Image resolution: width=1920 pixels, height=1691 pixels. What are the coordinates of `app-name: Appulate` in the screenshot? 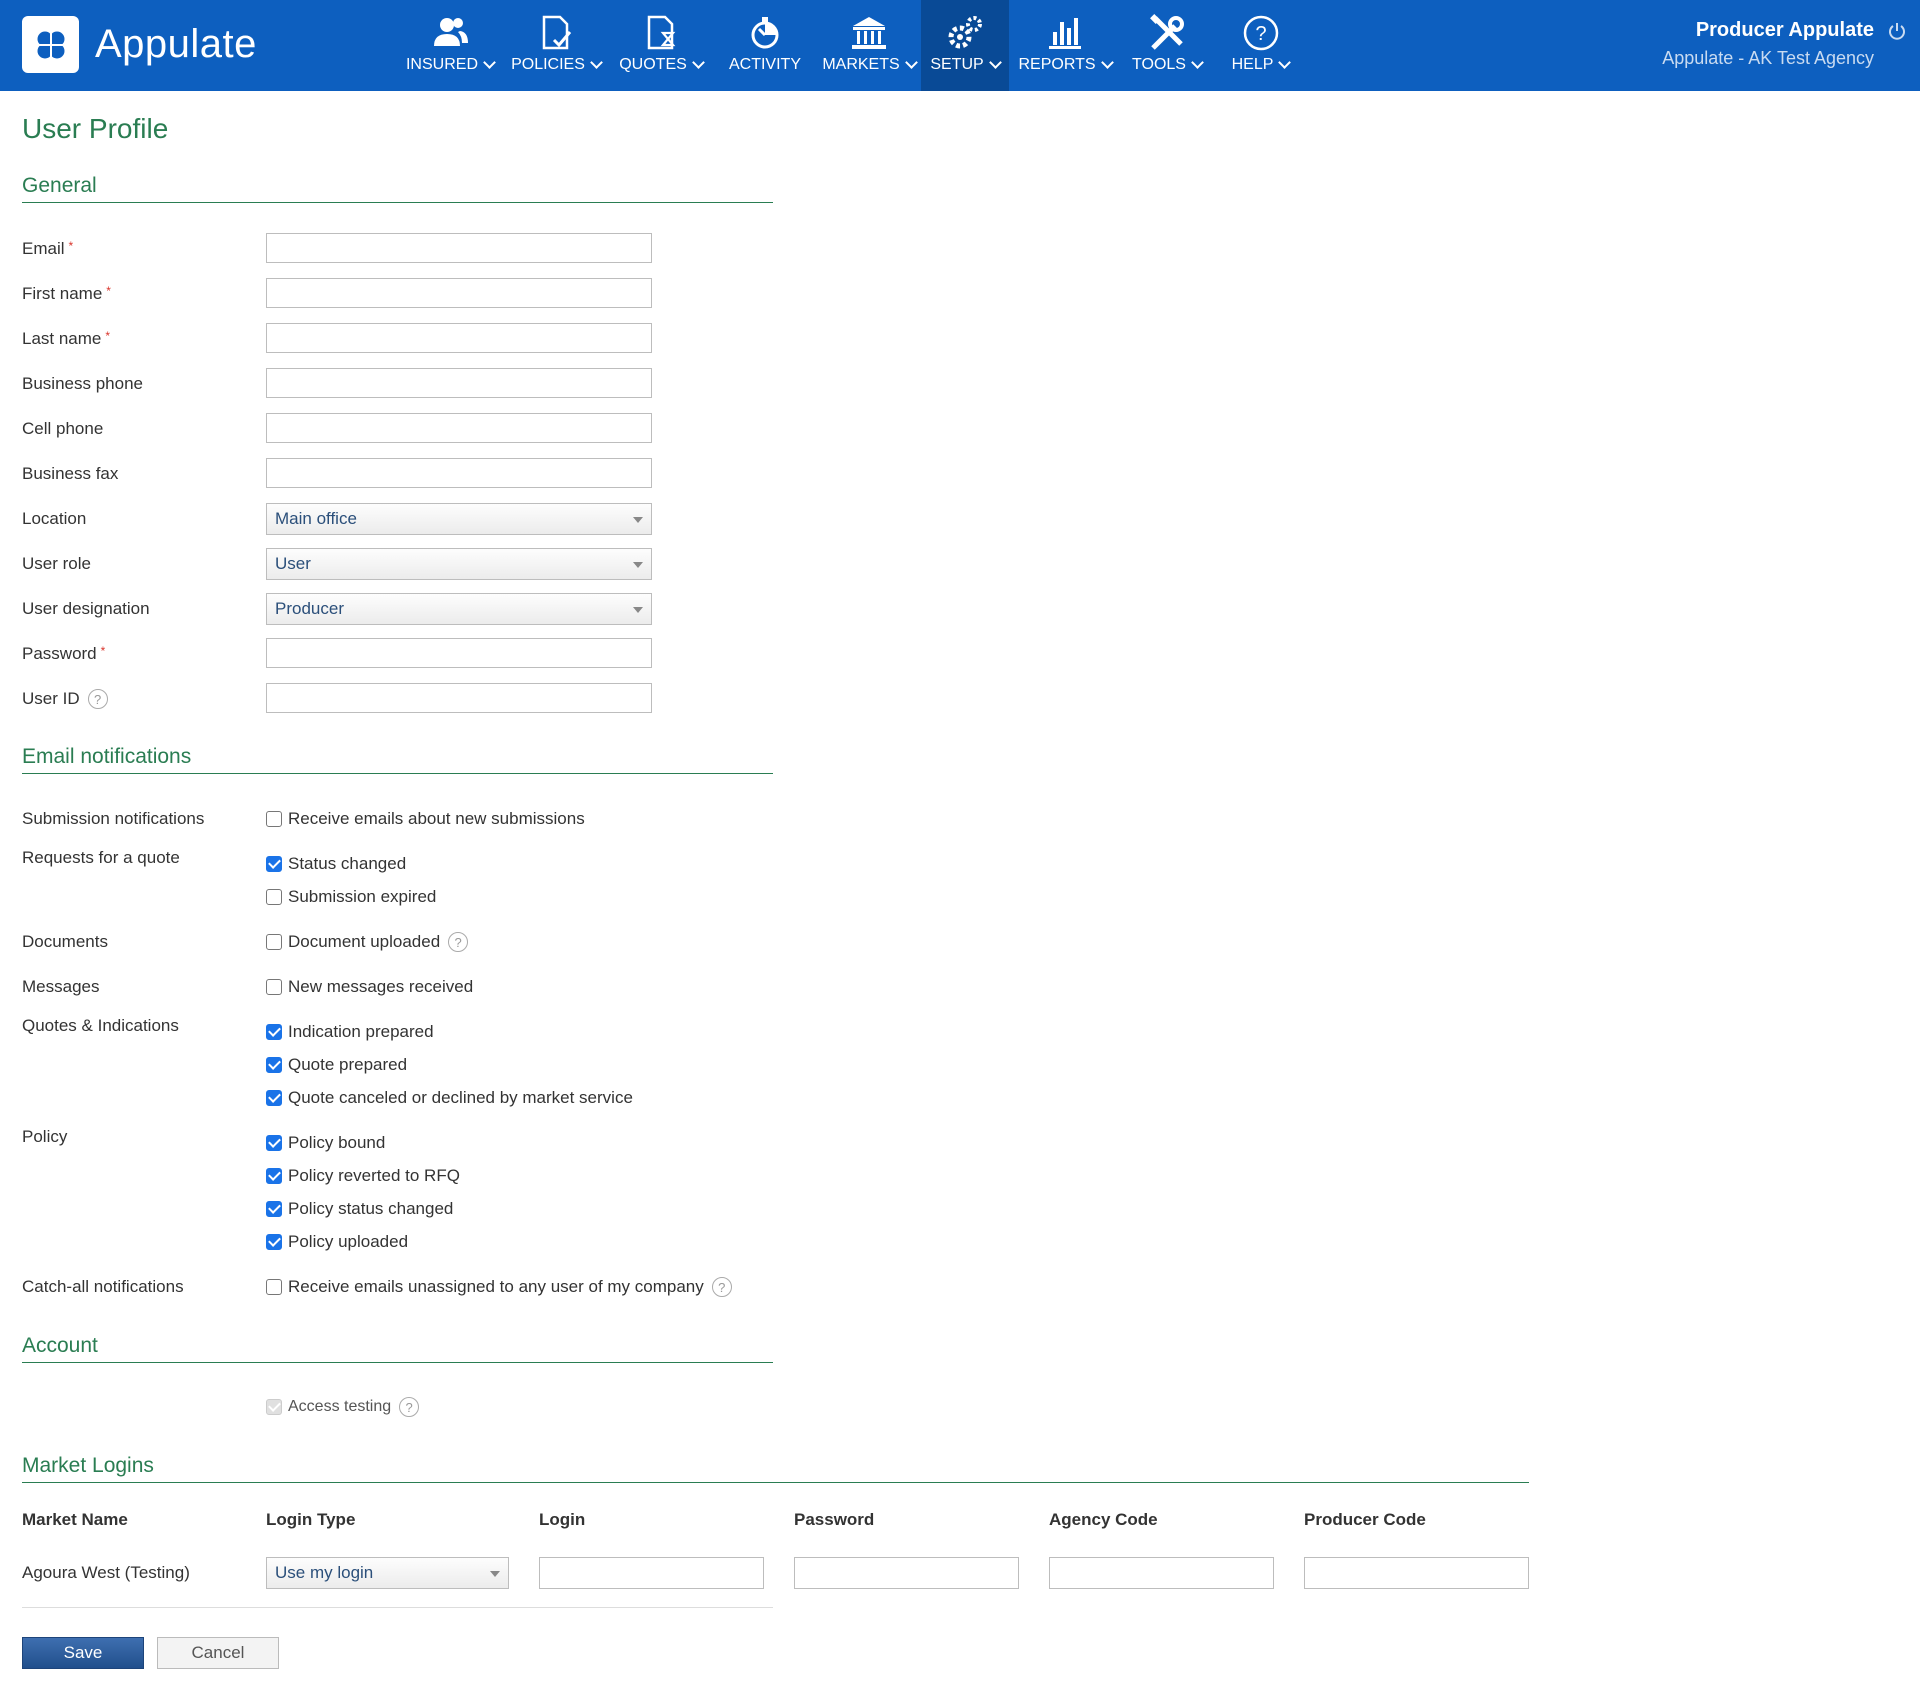 It's located at (176, 44).